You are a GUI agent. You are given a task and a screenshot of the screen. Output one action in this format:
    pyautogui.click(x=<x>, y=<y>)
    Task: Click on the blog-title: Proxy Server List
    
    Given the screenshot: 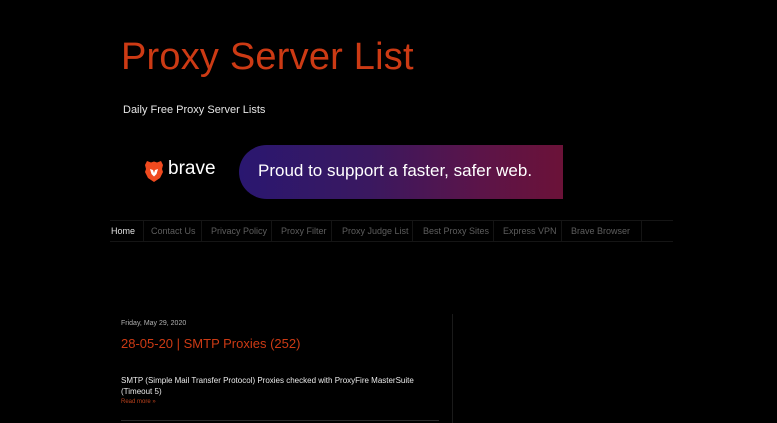 What is the action you would take?
    pyautogui.click(x=267, y=57)
    